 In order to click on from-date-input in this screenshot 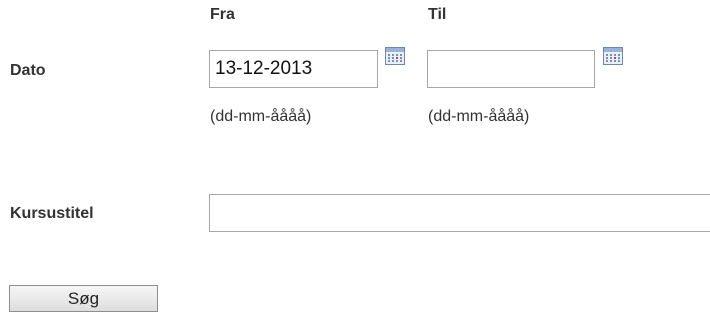, I will do `click(293, 69)`.